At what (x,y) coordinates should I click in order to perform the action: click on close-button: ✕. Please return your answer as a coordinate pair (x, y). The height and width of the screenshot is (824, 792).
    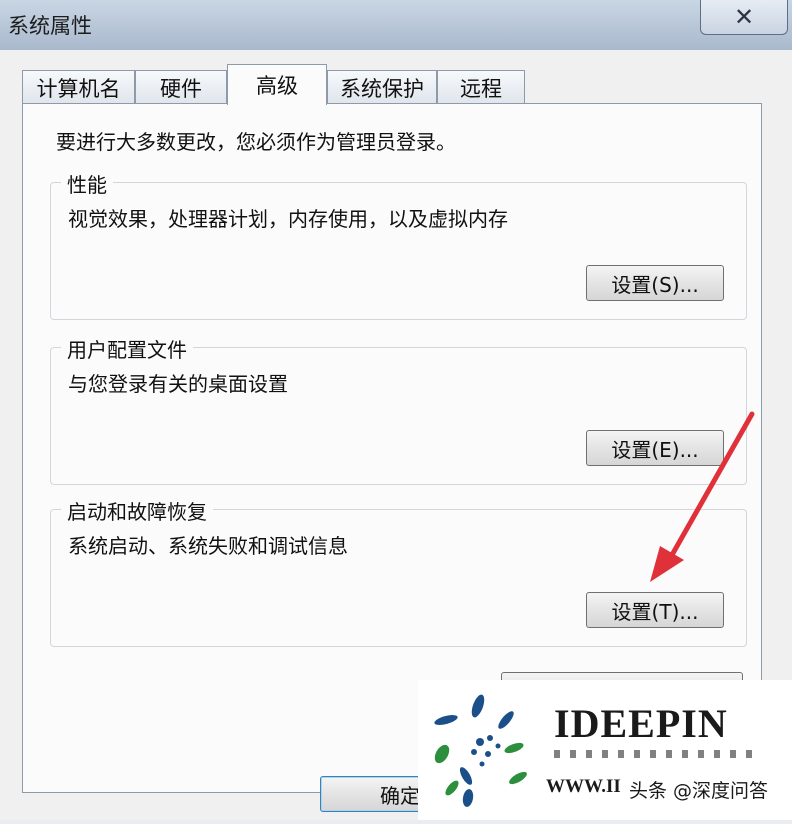
    Looking at the image, I should click on (744, 17).